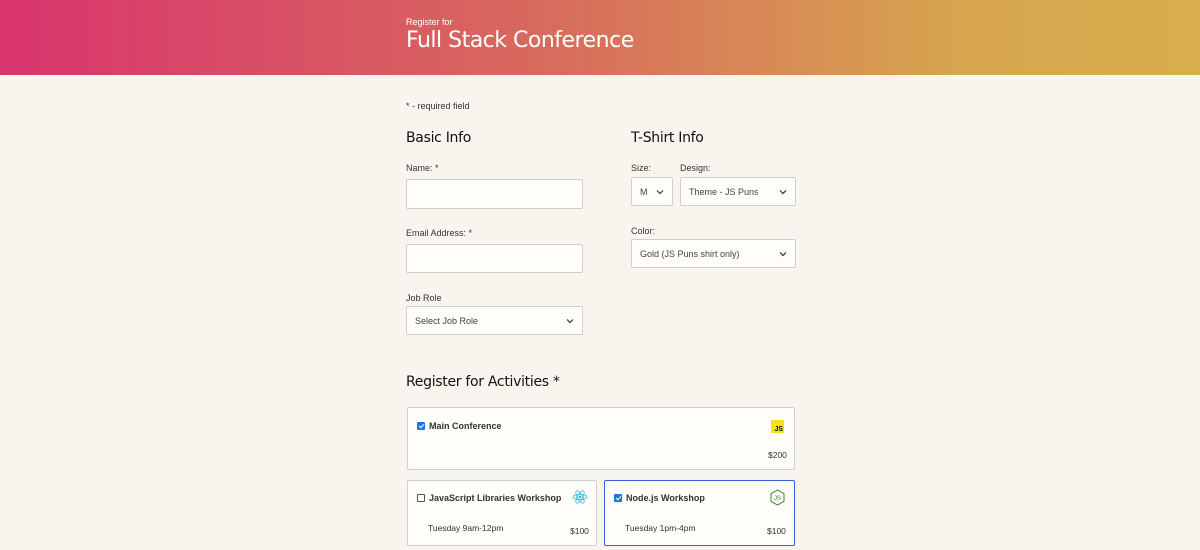 The height and width of the screenshot is (550, 1200). What do you see at coordinates (483, 382) in the screenshot?
I see `activities-heading: Register for Activities *` at bounding box center [483, 382].